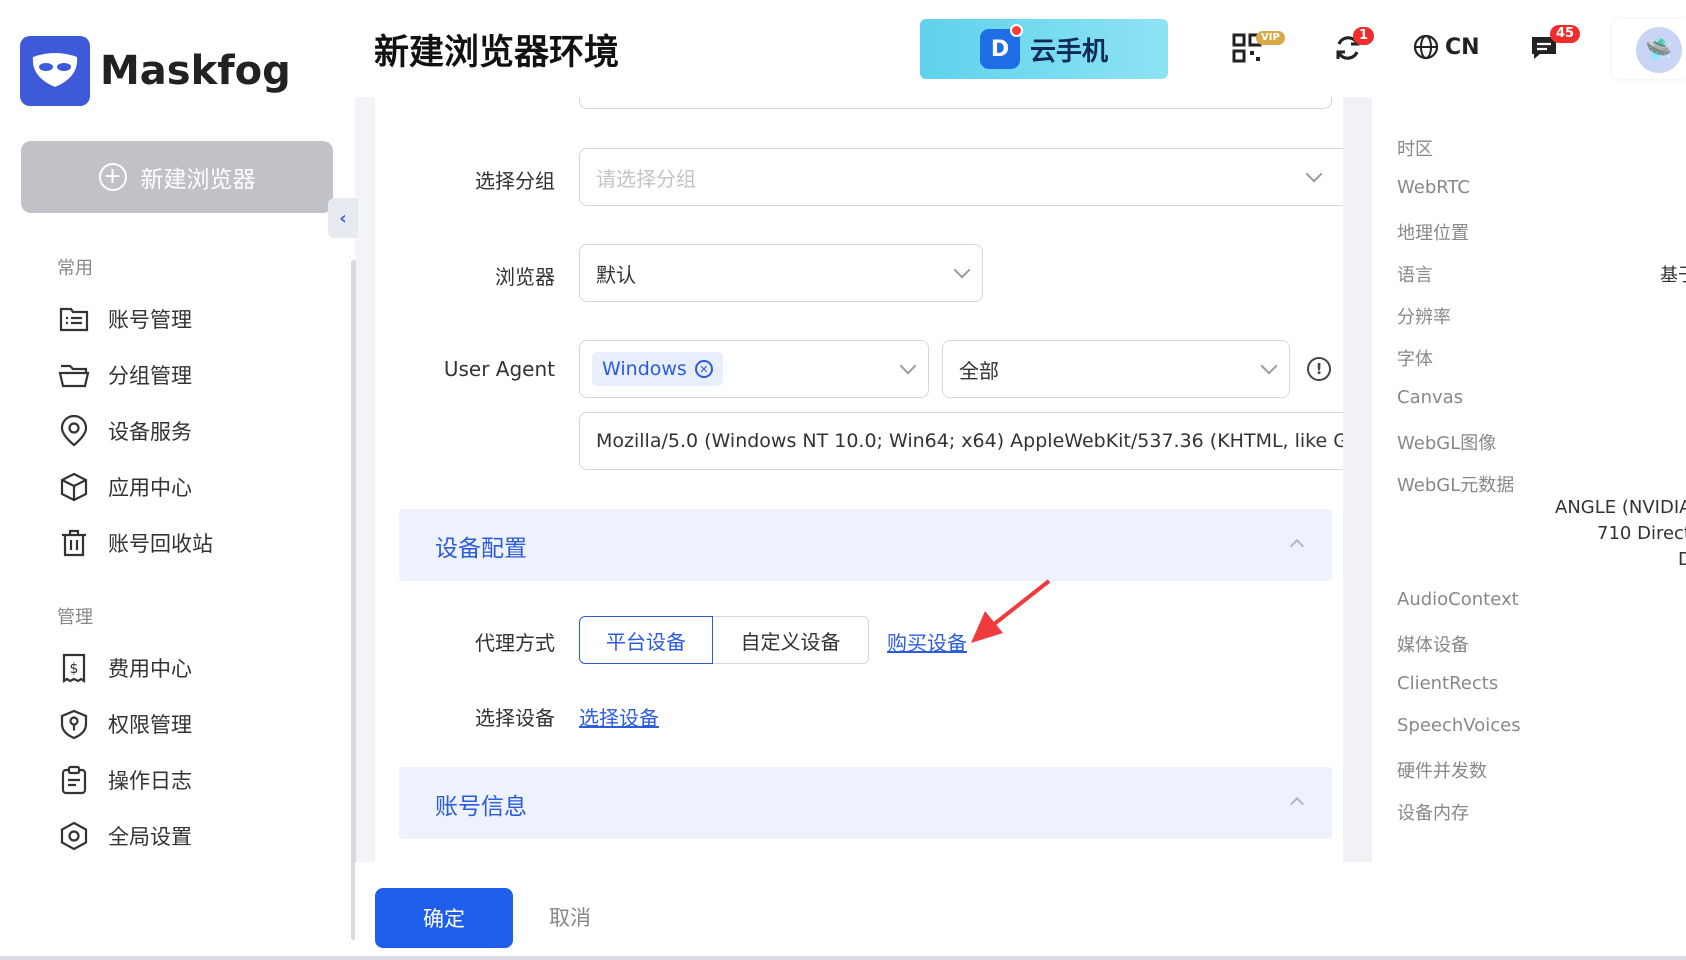 The height and width of the screenshot is (960, 1686). I want to click on browser-label: 浏览器, so click(525, 277).